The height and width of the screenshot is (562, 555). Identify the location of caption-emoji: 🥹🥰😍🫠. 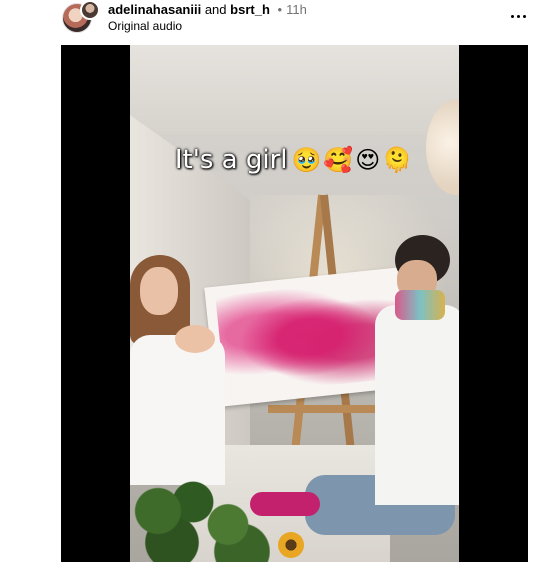
(353, 160).